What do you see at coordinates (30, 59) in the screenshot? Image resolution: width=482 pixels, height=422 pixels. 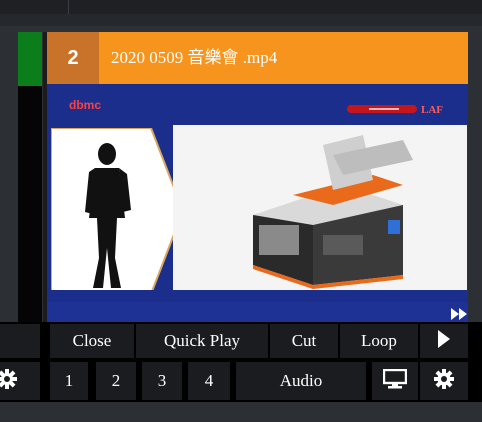 I see `previous-input-tab-green` at bounding box center [30, 59].